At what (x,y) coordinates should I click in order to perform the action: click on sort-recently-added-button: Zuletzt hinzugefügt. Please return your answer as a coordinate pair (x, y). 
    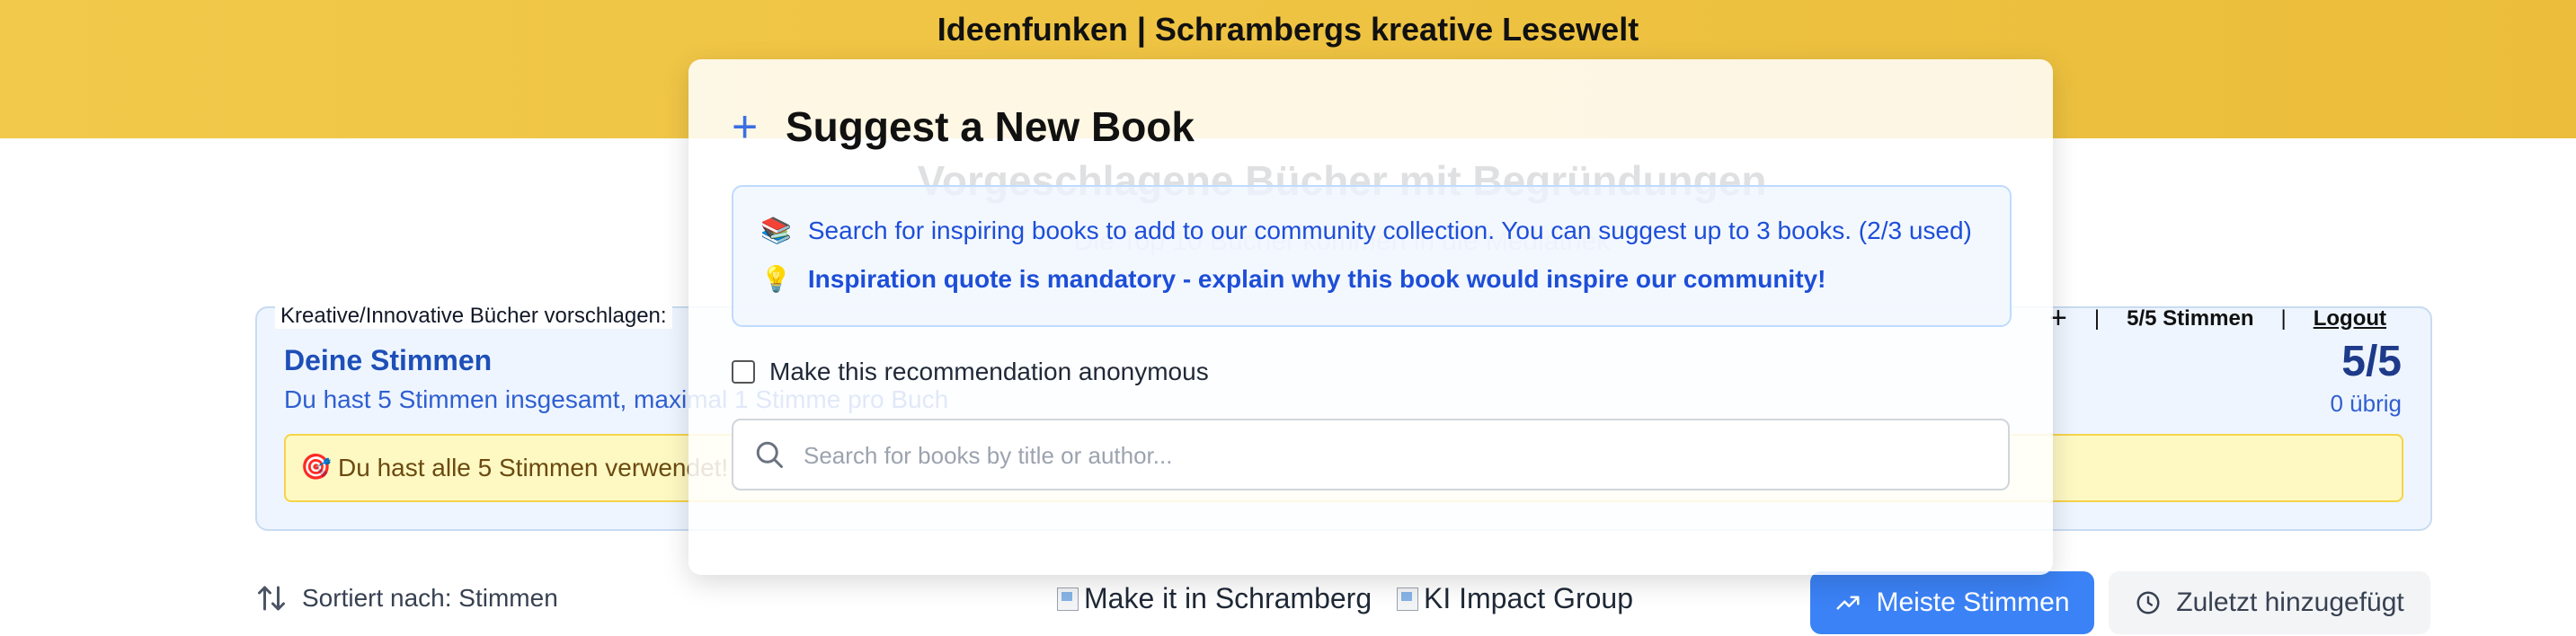
    Looking at the image, I should click on (2269, 602).